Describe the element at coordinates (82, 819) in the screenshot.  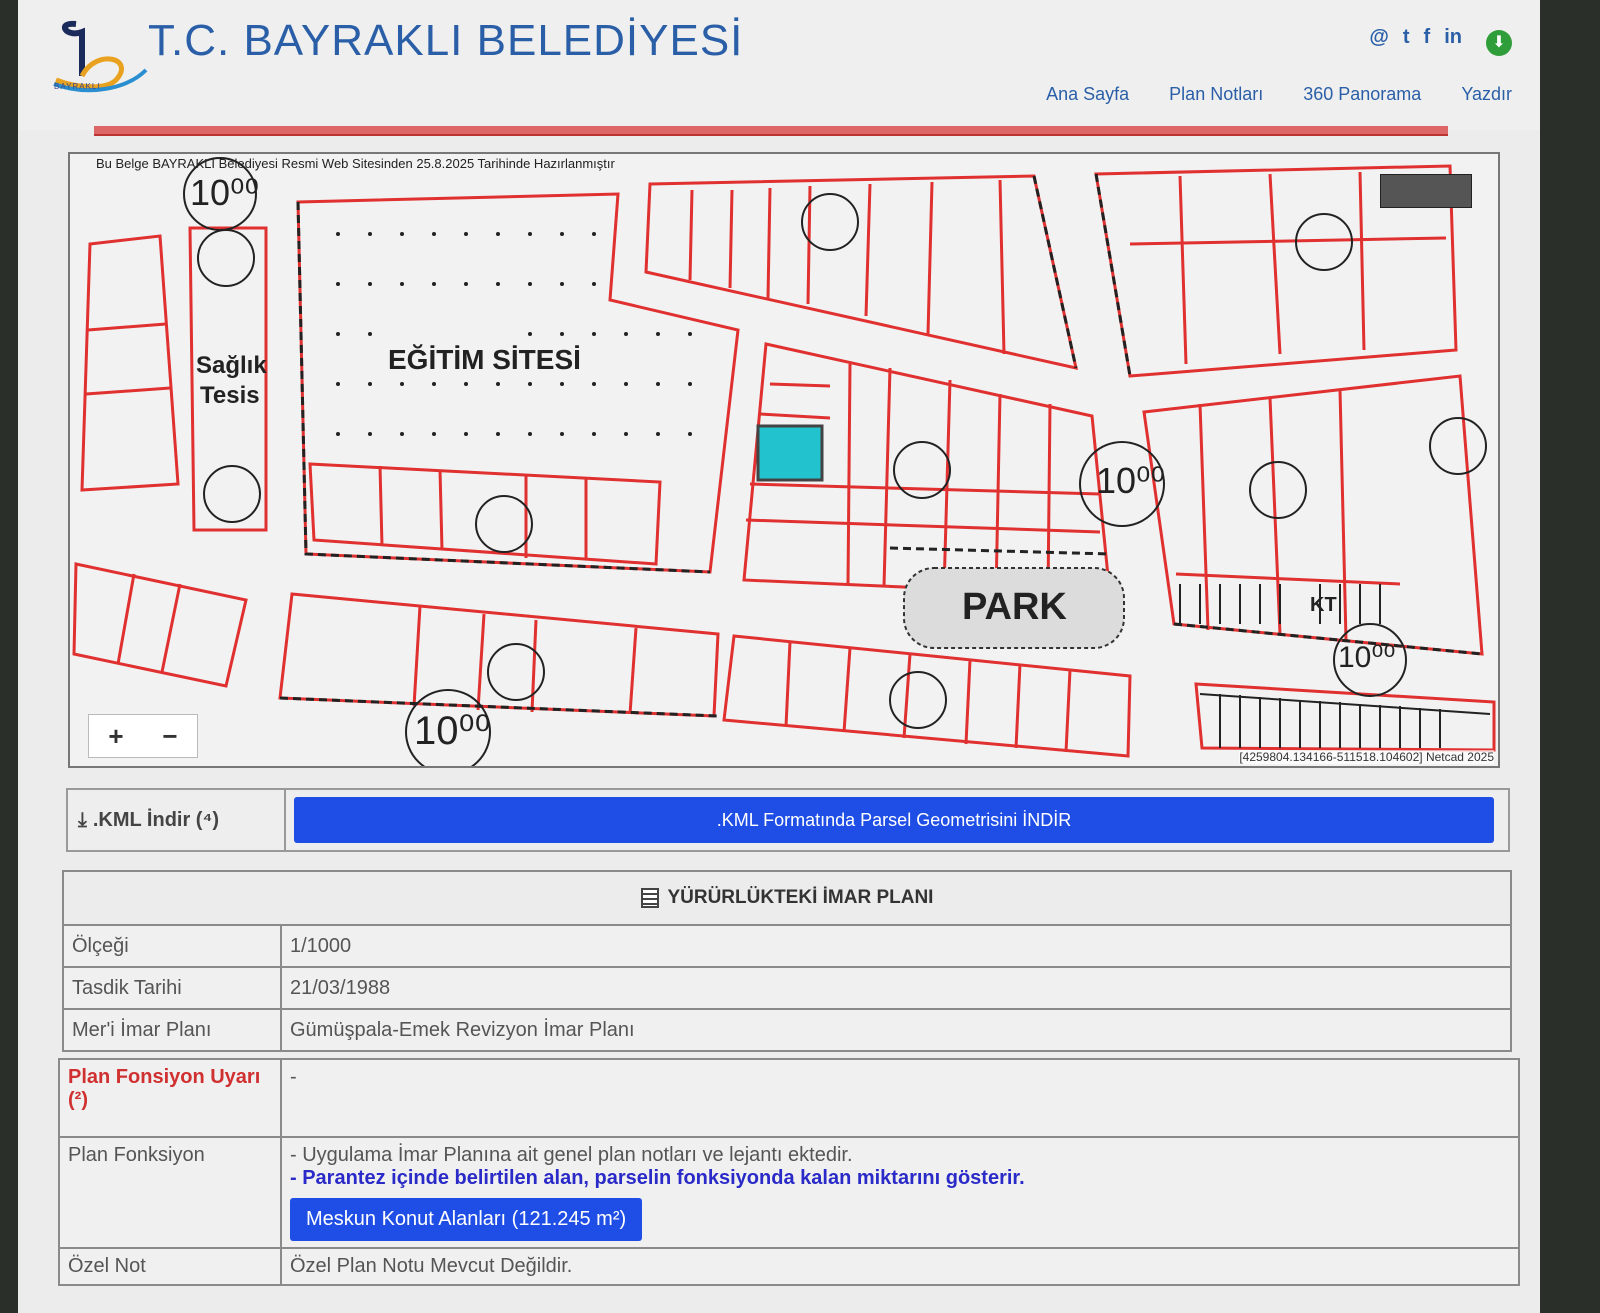
I see `download-icon: ⤓` at that location.